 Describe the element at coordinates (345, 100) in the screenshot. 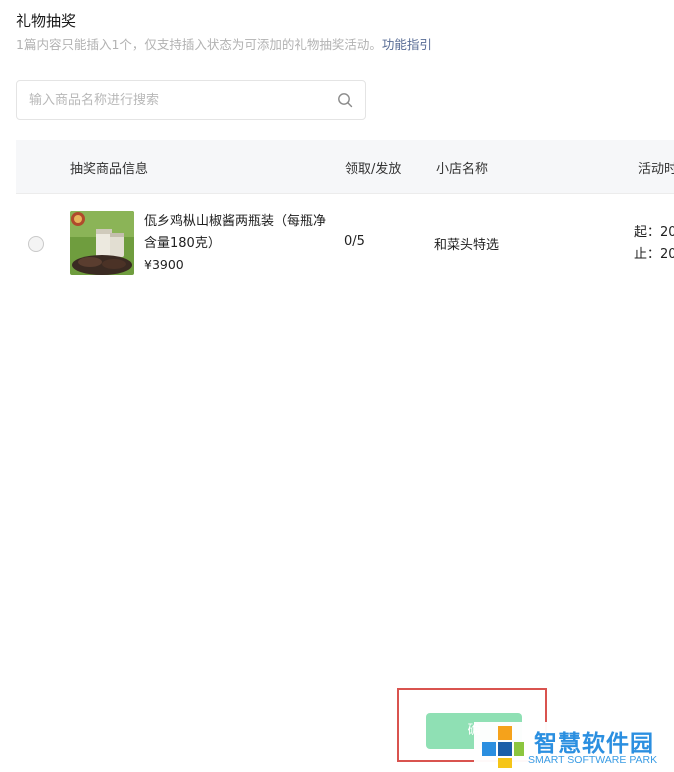

I see `search-icon` at that location.